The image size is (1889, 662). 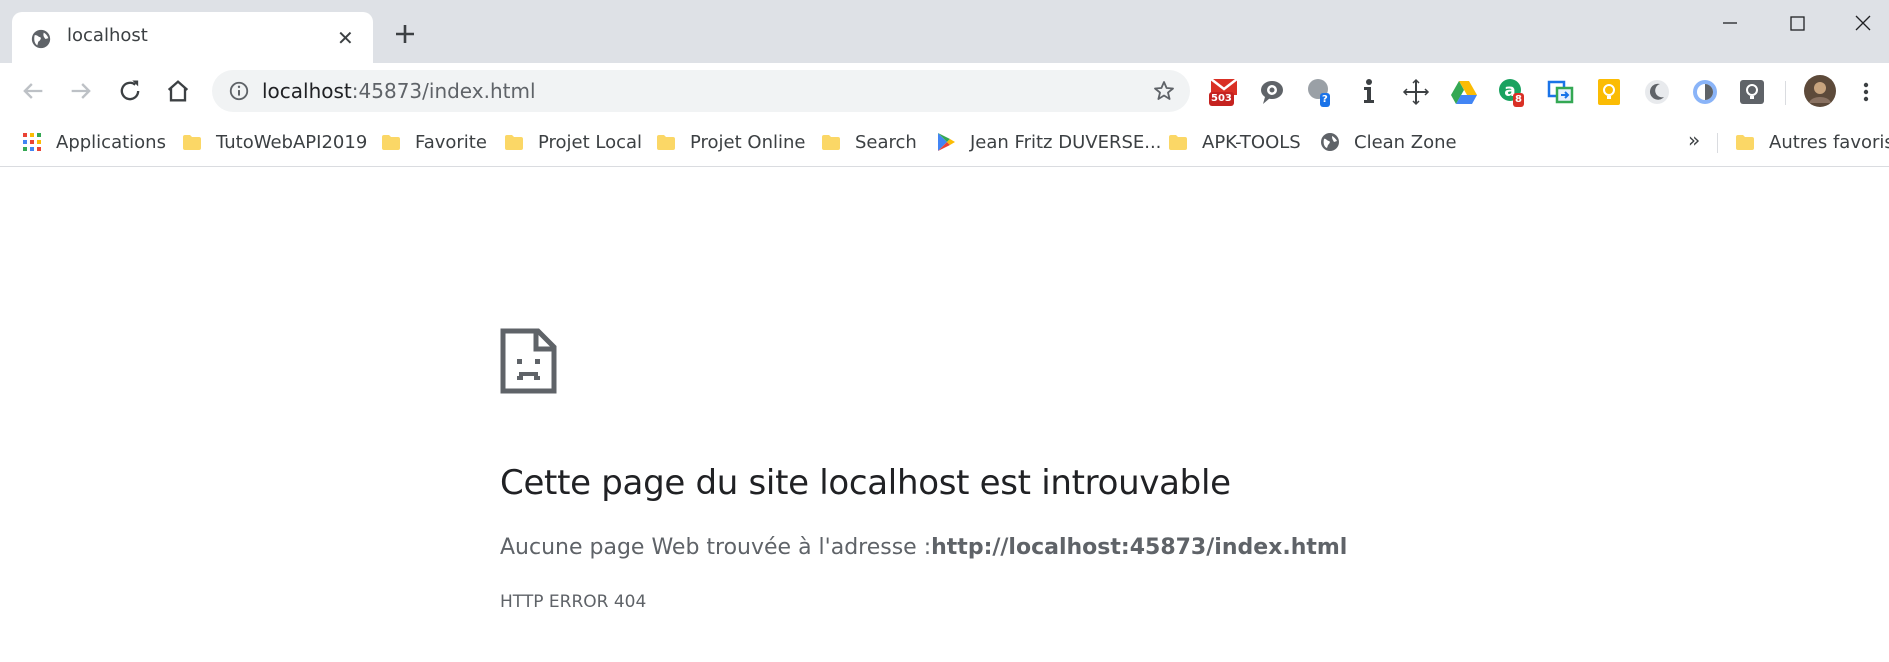 I want to click on gmail-checker-icon: 503, so click(x=1224, y=92).